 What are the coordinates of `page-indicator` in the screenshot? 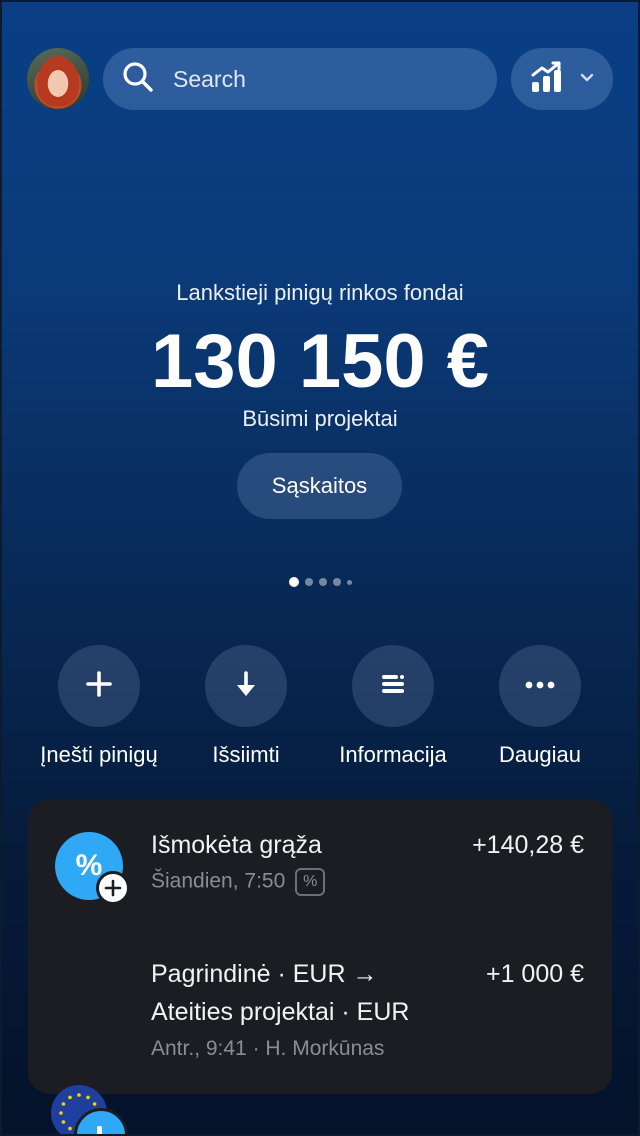 It's located at (320, 582).